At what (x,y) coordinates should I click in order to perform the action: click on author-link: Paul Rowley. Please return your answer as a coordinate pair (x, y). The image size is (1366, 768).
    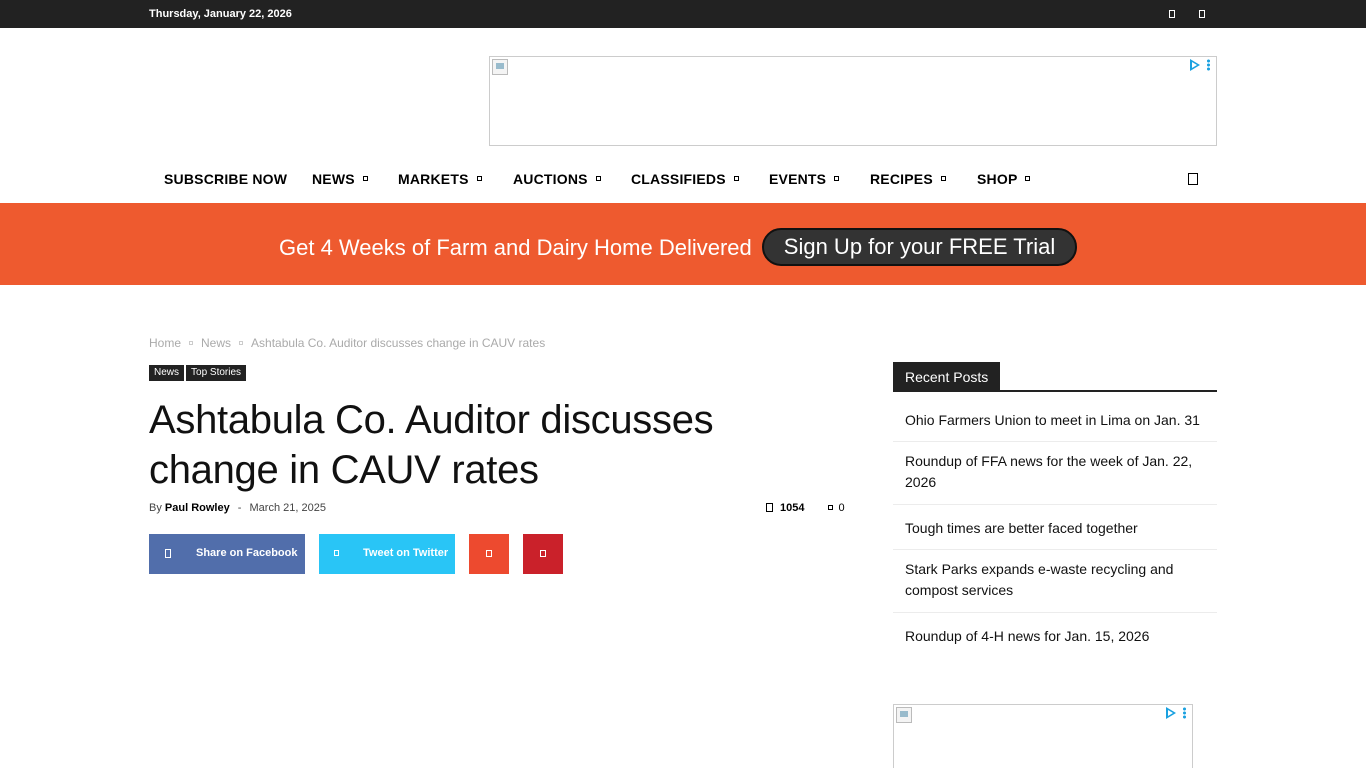
    Looking at the image, I should click on (197, 508).